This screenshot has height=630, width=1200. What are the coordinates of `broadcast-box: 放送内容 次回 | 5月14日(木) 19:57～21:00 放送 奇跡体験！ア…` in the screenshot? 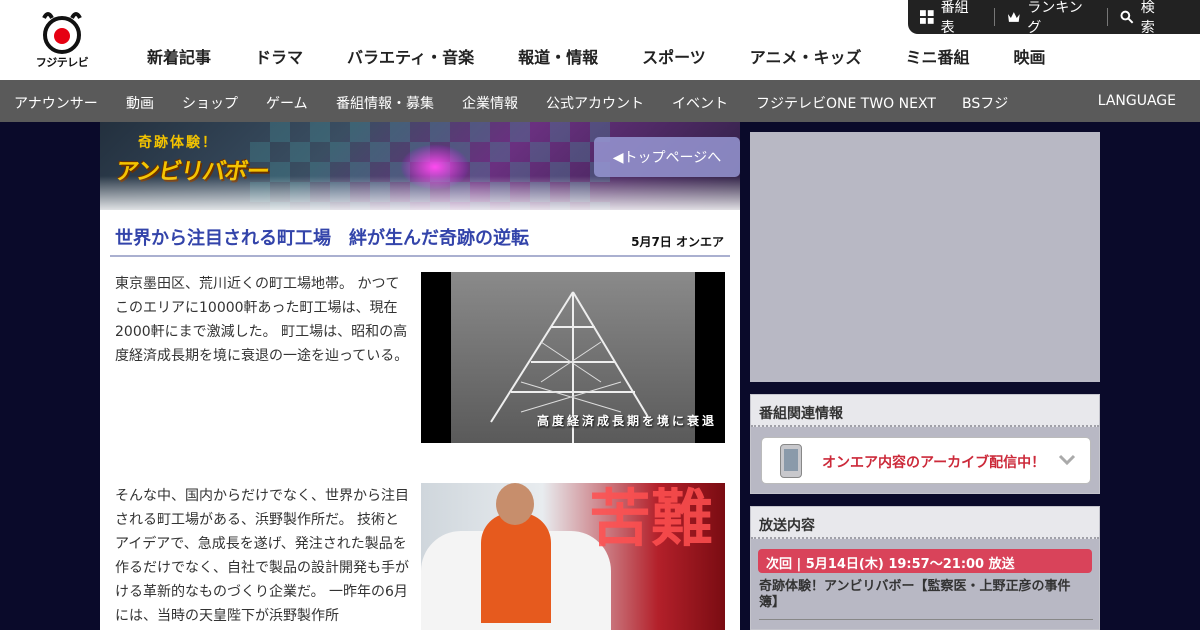 It's located at (925, 568).